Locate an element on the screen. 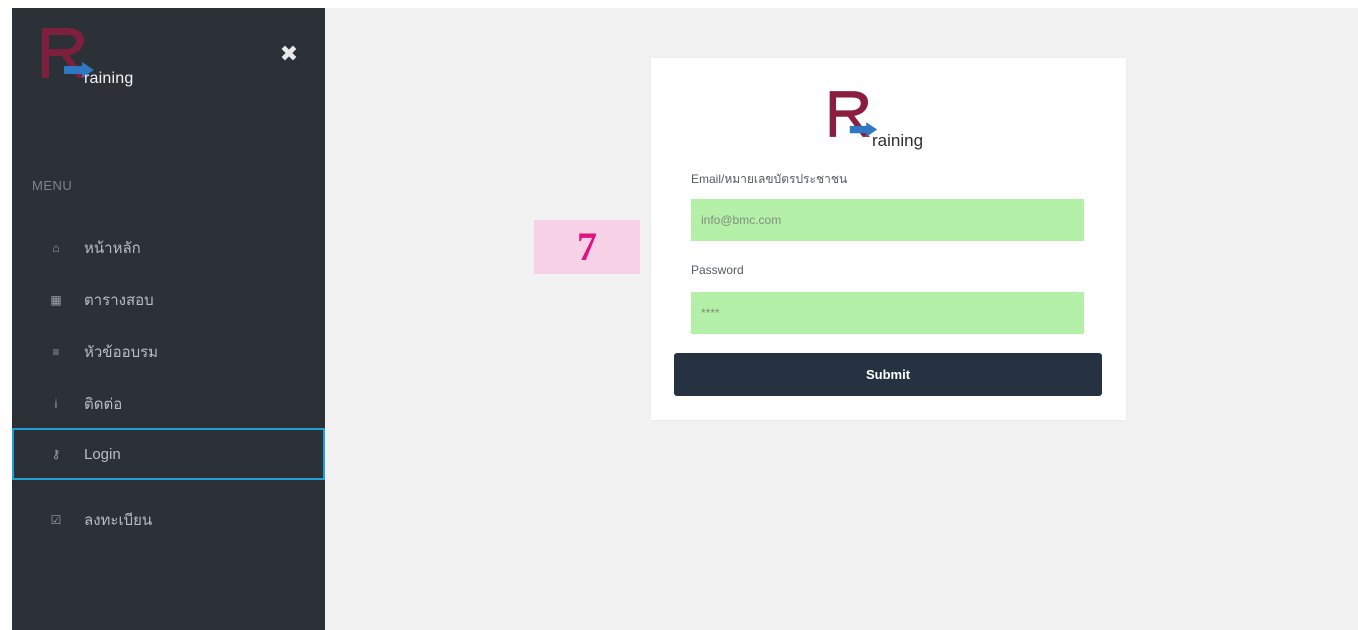 The height and width of the screenshot is (630, 1358). password-label: Password is located at coordinates (717, 270).